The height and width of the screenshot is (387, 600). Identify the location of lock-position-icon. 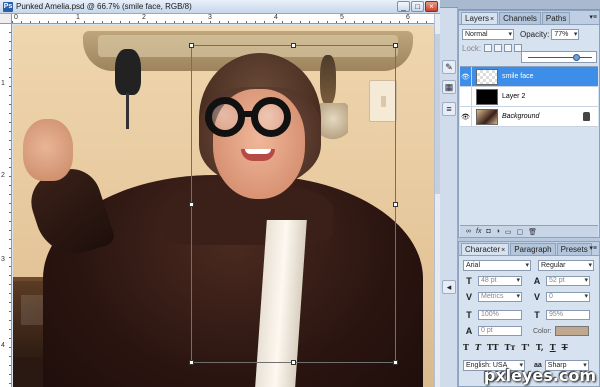
(508, 48).